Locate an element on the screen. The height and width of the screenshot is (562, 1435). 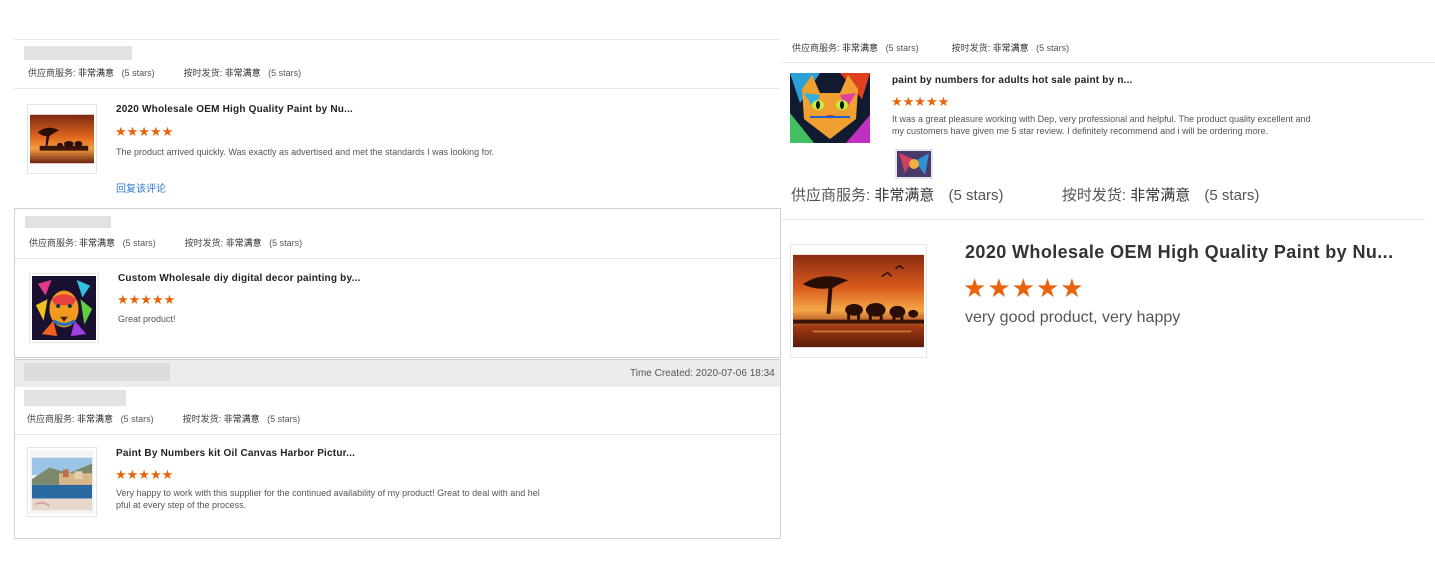
colorful-lion-image is located at coordinates (64, 308).